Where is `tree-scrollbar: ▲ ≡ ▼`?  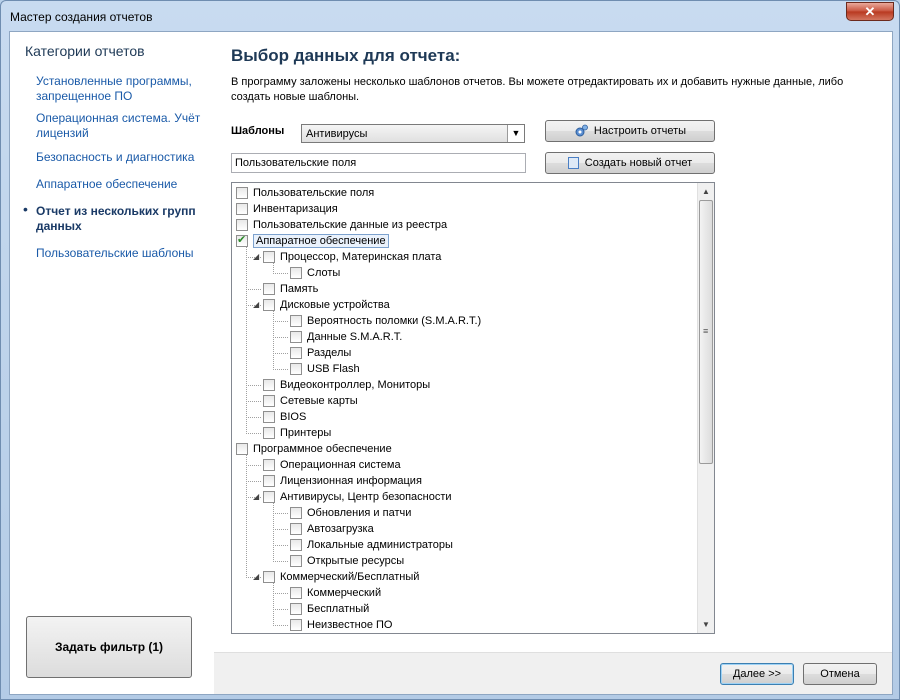
tree-scrollbar: ▲ ≡ ▼ is located at coordinates (705, 408).